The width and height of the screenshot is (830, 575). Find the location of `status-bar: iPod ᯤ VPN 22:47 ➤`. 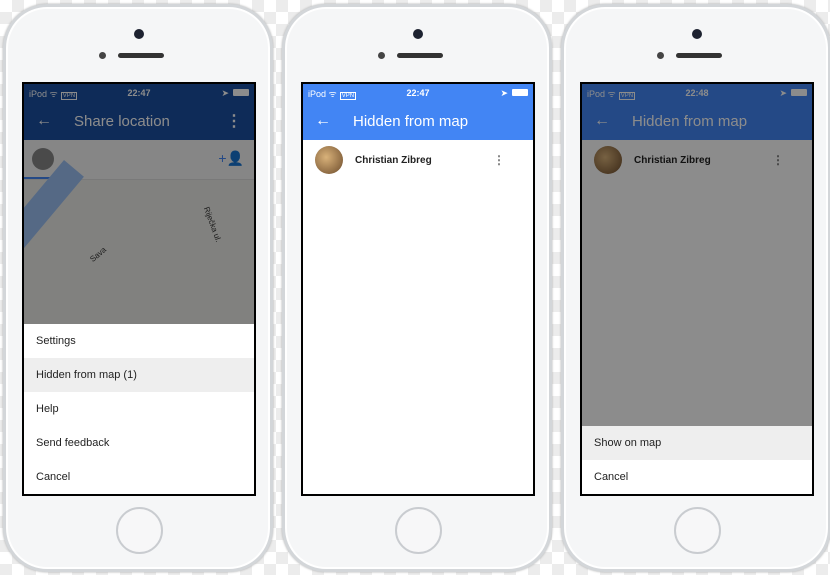

status-bar: iPod ᯤ VPN 22:47 ➤ is located at coordinates (418, 93).